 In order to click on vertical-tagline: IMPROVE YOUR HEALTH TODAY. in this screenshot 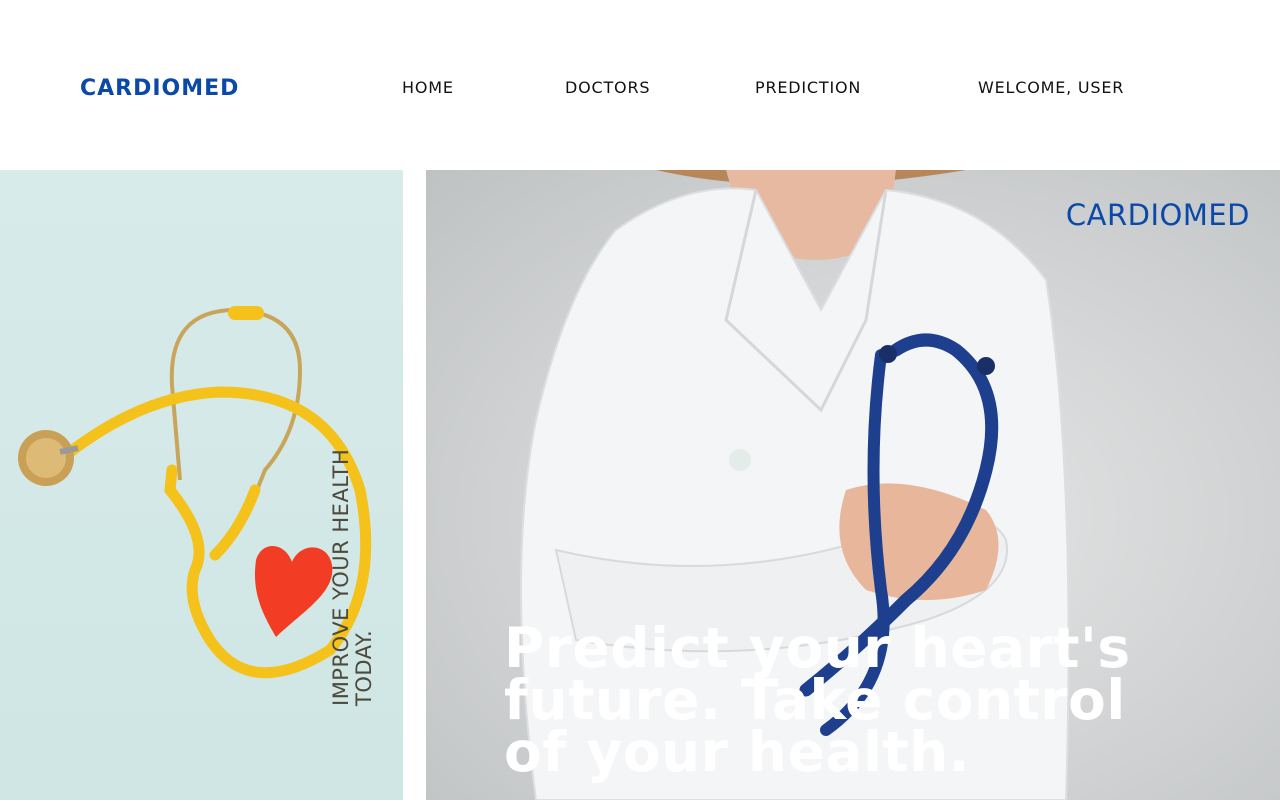, I will do `click(354, 540)`.